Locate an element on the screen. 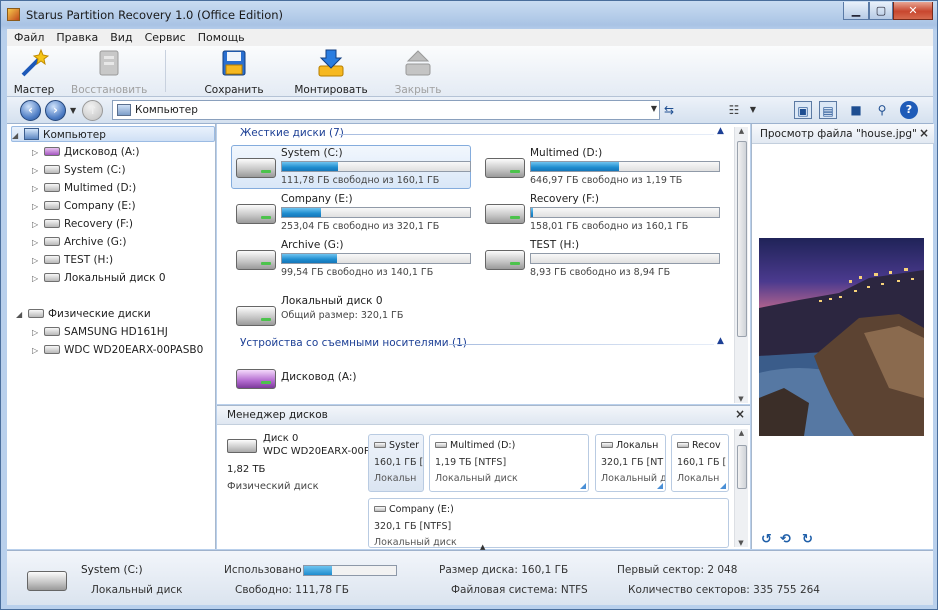 This screenshot has width=938, height=610. tree-item-disk: ▷ WDC WD20EARX-00PASB0 is located at coordinates (117, 350).